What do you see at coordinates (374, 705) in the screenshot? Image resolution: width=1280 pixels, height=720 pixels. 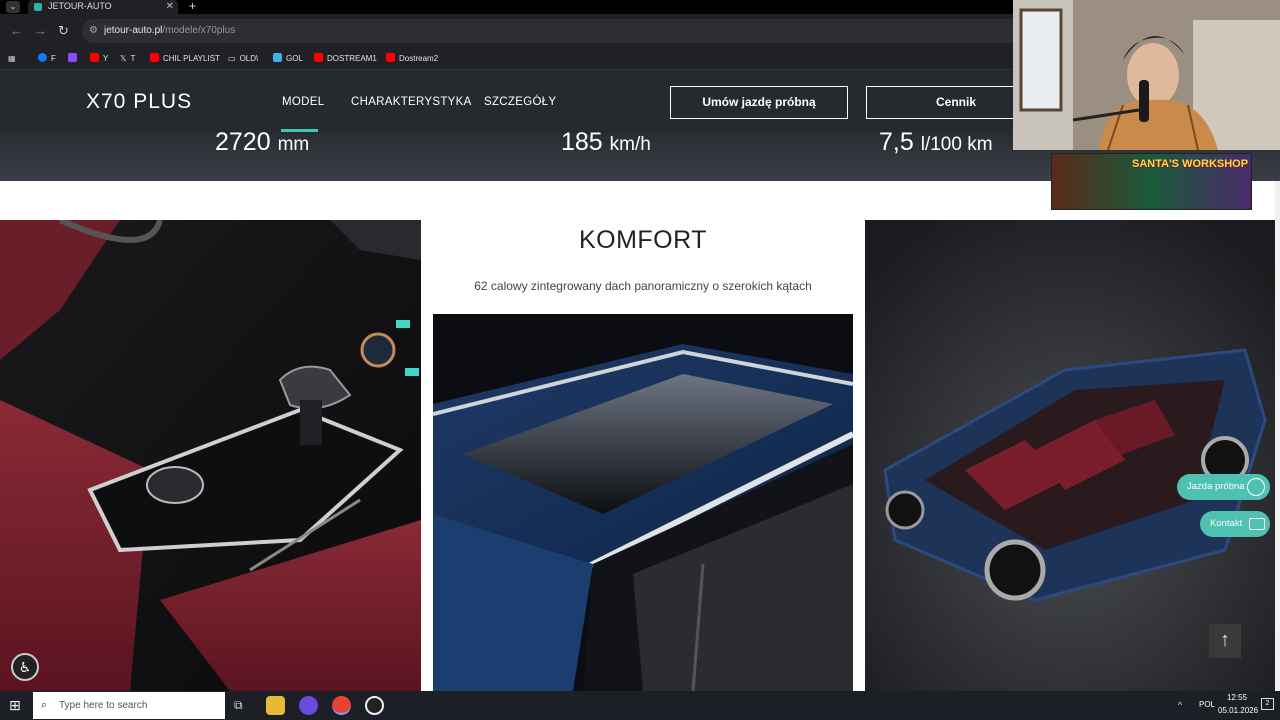 I see `obs-icon` at bounding box center [374, 705].